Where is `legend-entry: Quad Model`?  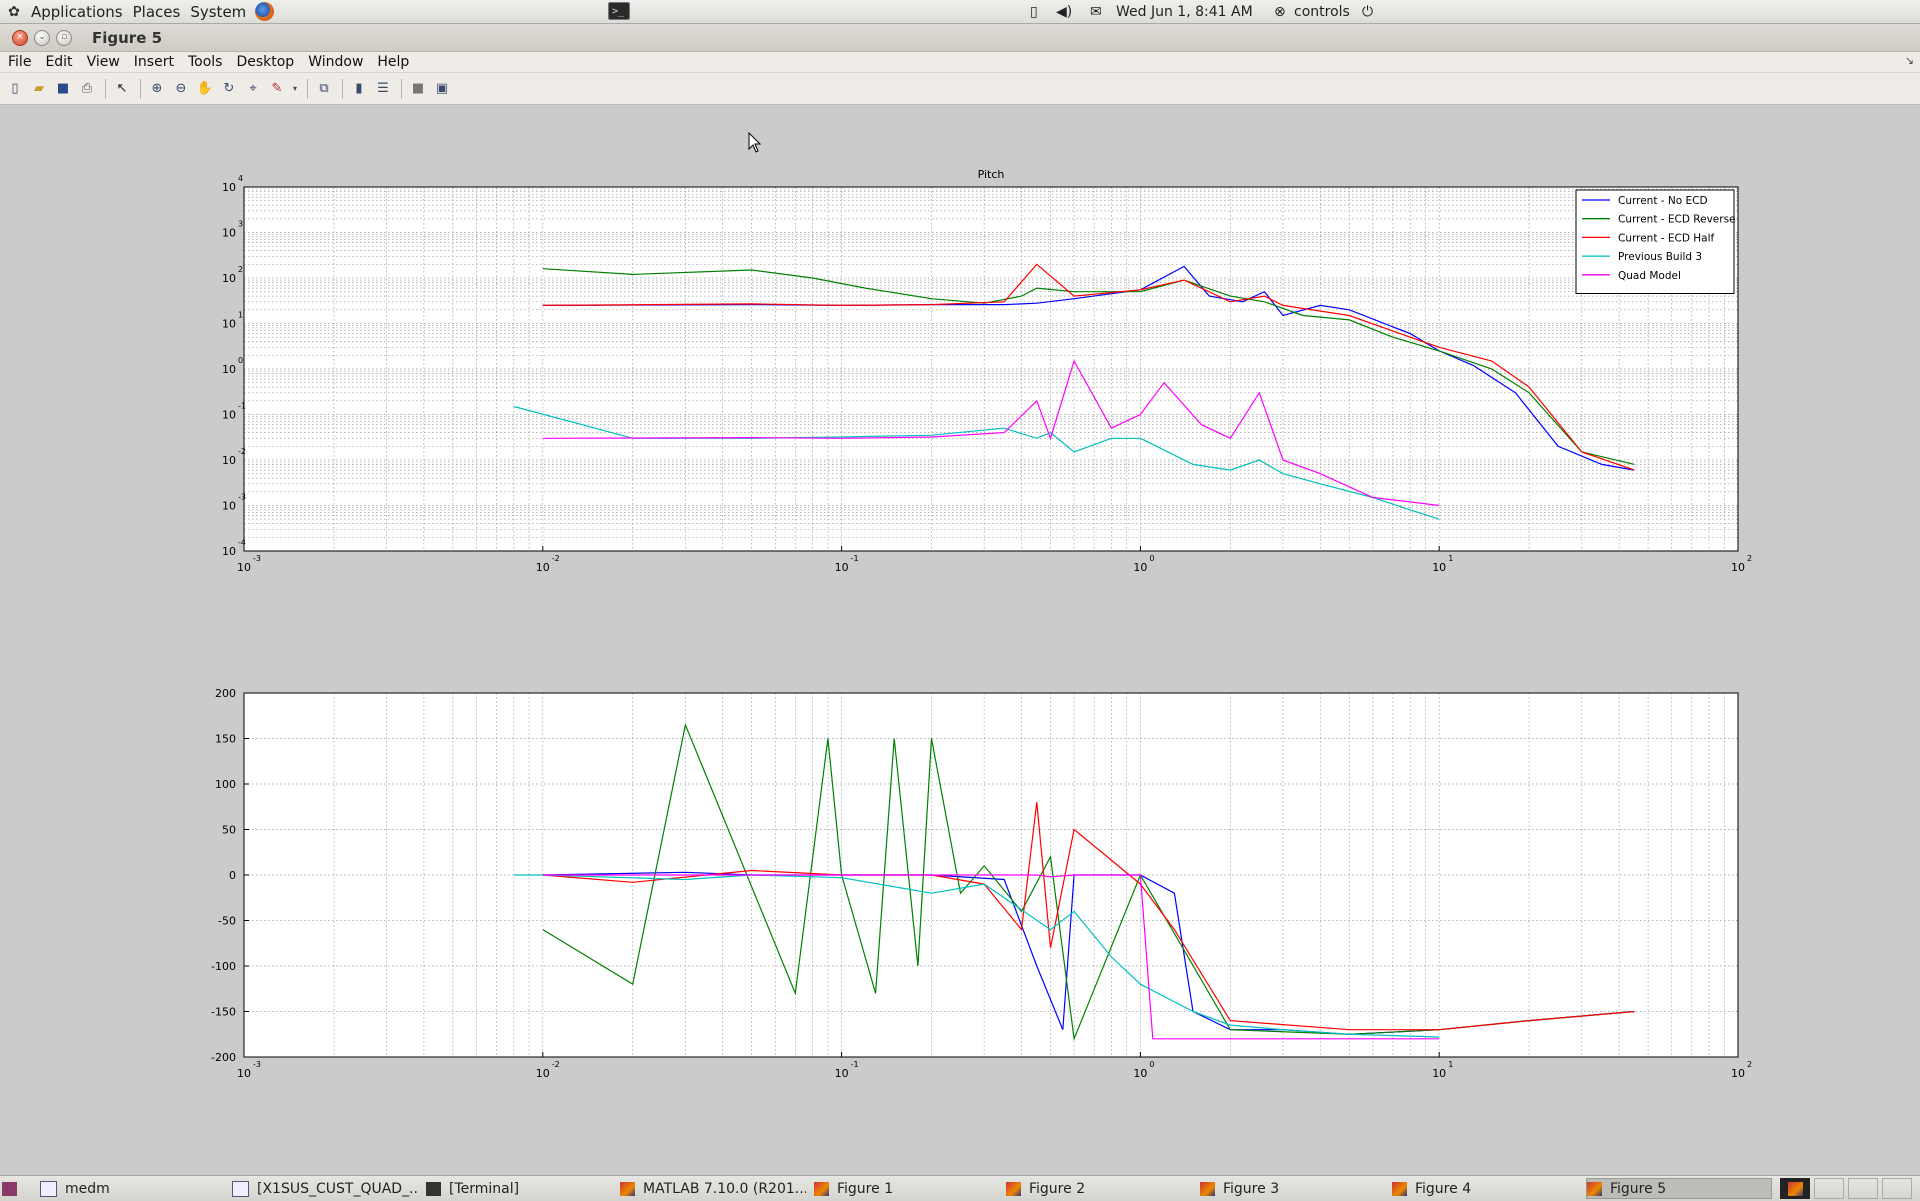 legend-entry: Quad Model is located at coordinates (1649, 276).